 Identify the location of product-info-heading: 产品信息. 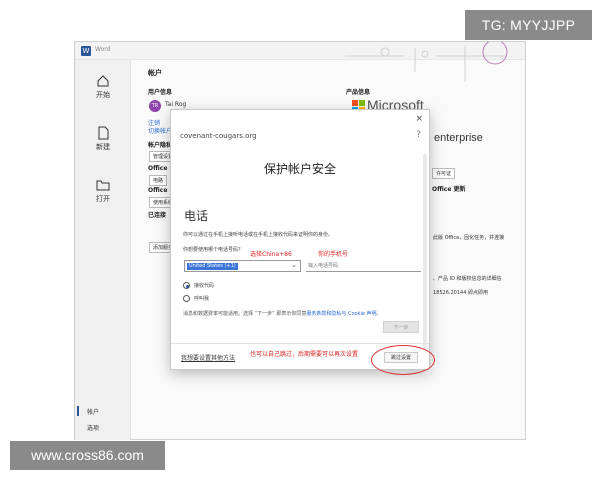
(358, 92).